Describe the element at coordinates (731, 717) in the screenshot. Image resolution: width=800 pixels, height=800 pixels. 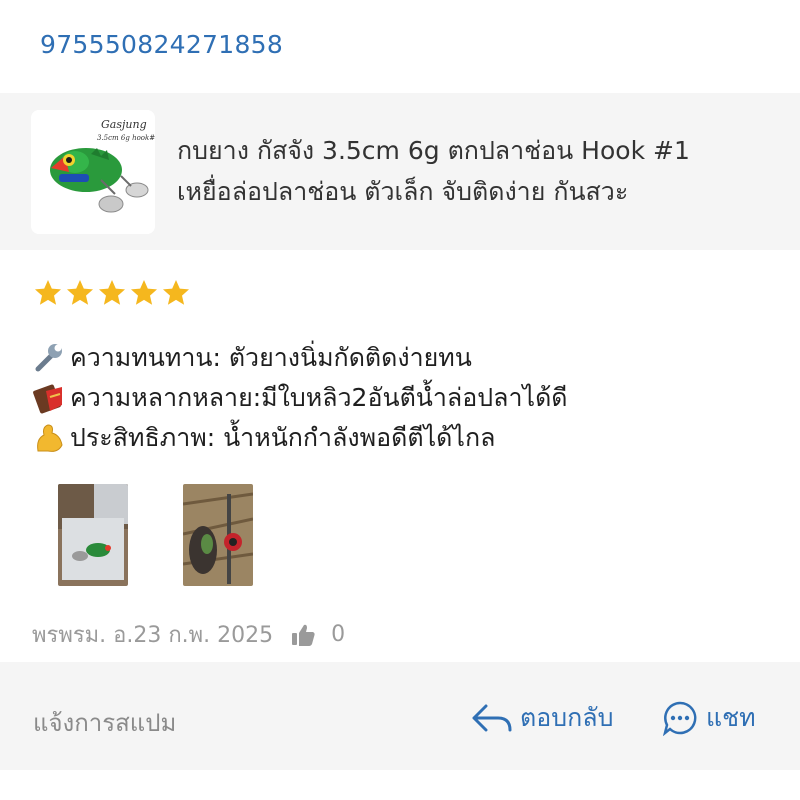
I see `chat-label: แชท` at that location.